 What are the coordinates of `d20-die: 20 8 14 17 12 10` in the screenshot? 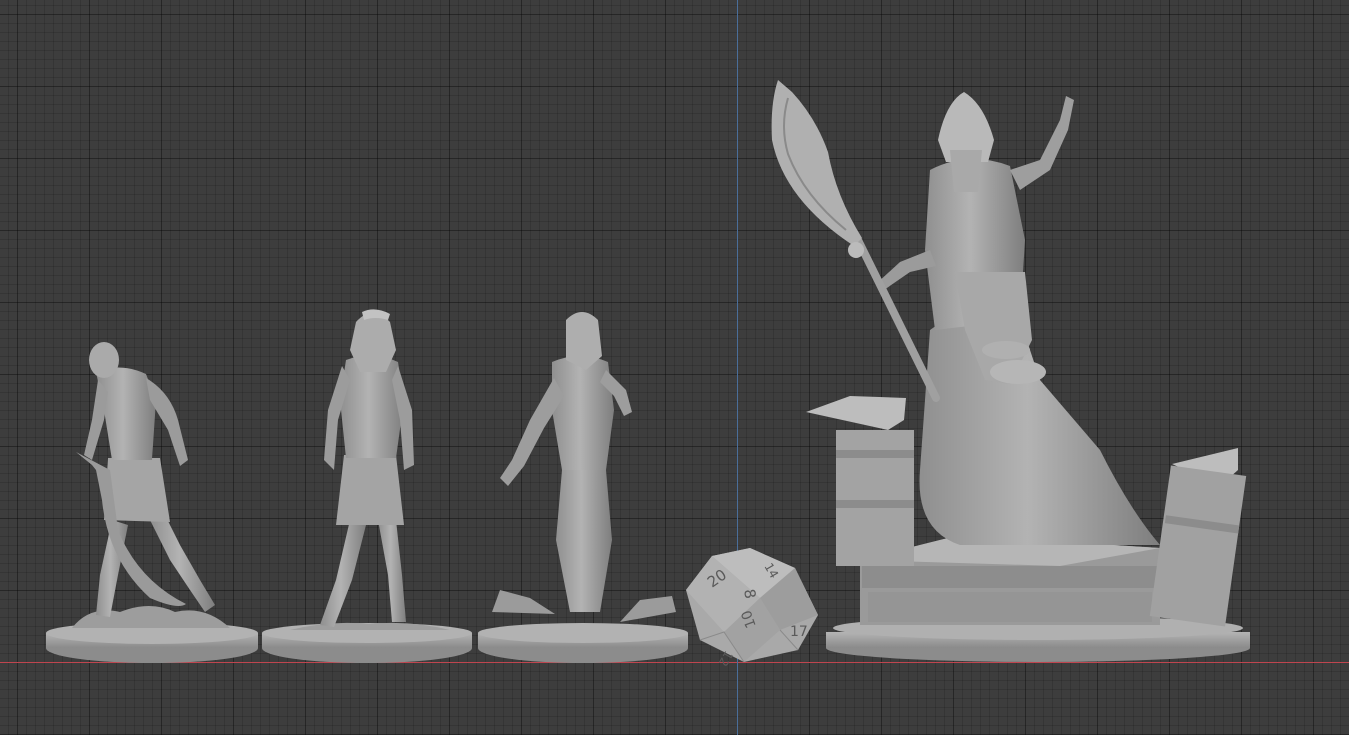 It's located at (752, 608).